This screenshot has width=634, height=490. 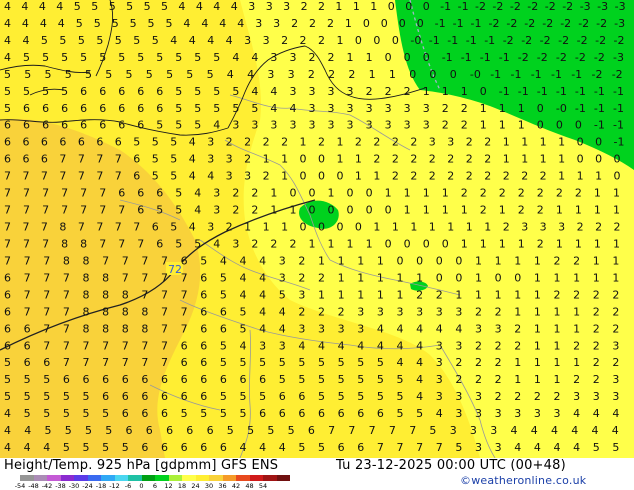 What do you see at coordinates (155, 486) in the screenshot?
I see `colorbar-label: 6` at bounding box center [155, 486].